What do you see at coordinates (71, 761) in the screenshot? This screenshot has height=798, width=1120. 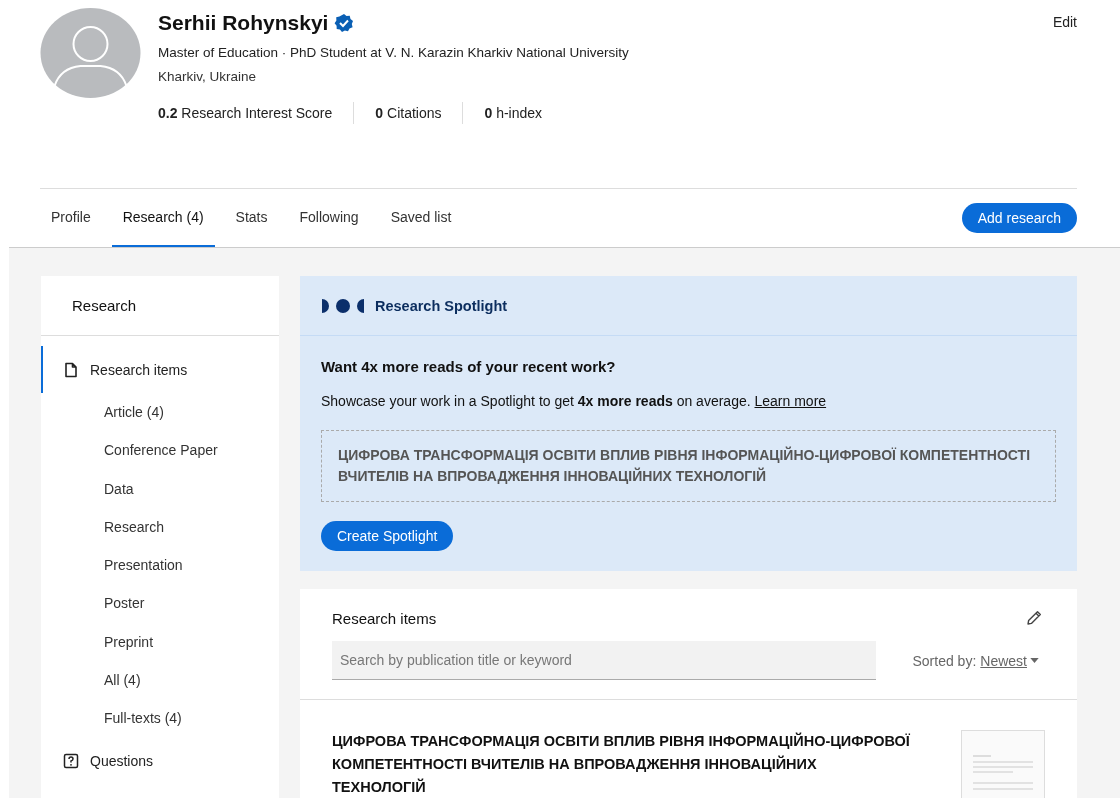 I see `question-icon` at bounding box center [71, 761].